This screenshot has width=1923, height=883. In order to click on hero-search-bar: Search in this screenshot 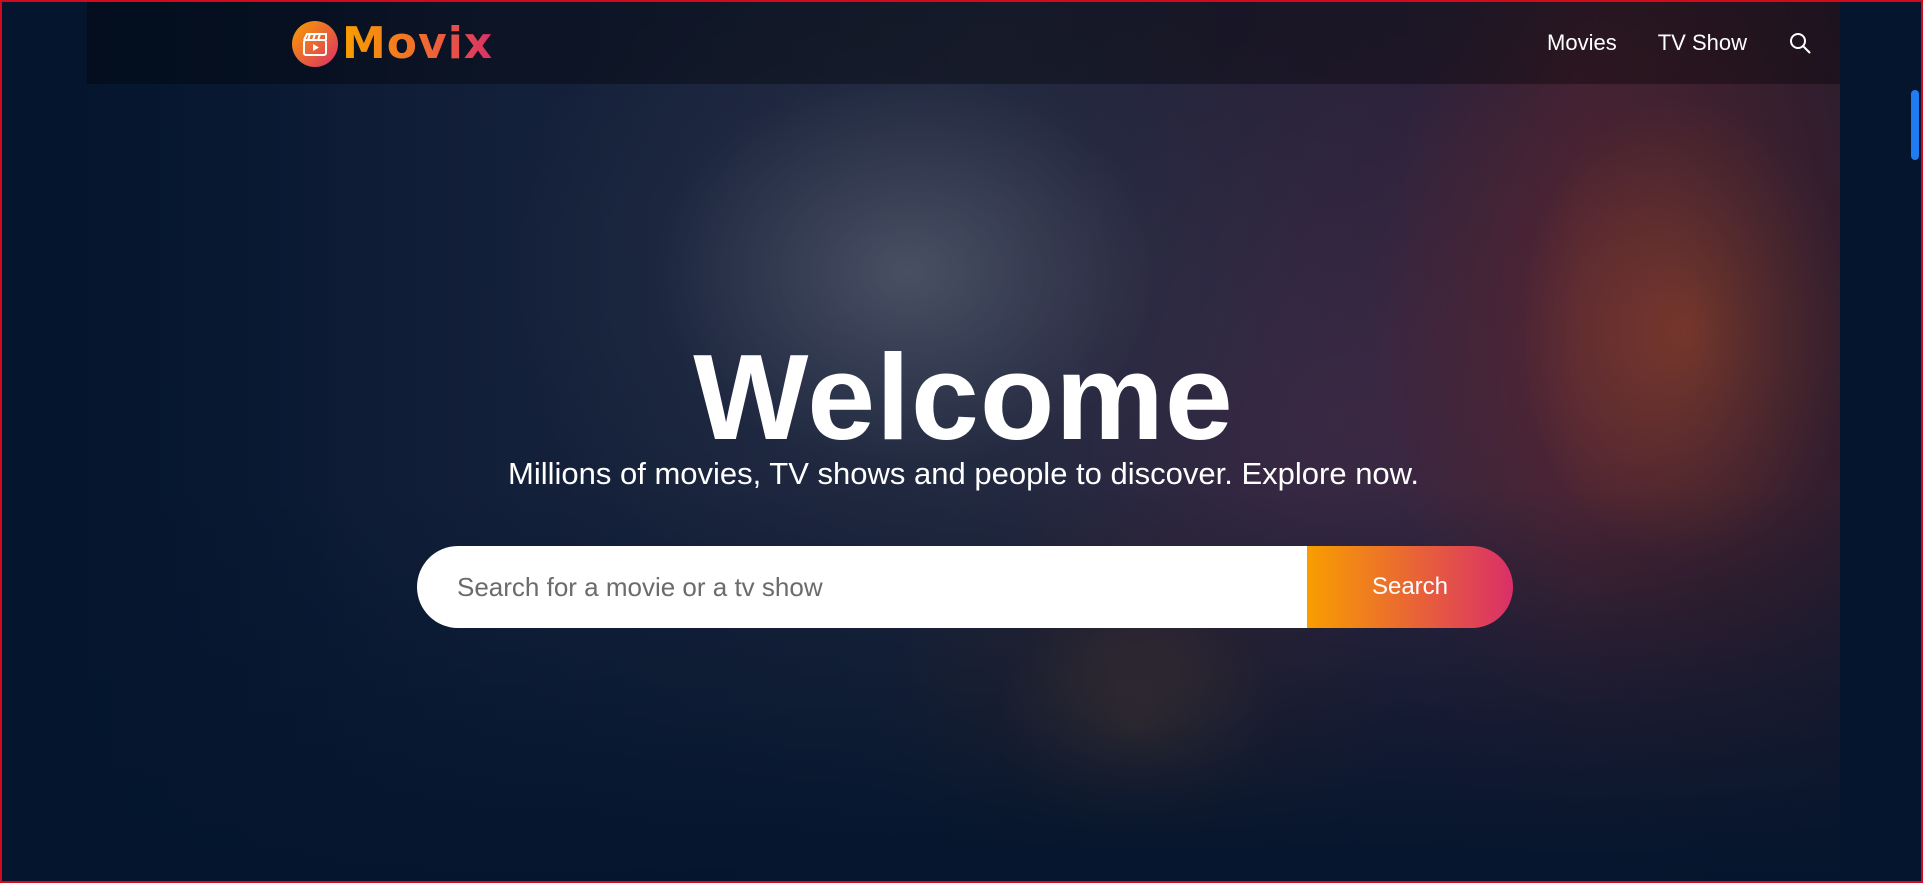, I will do `click(965, 587)`.